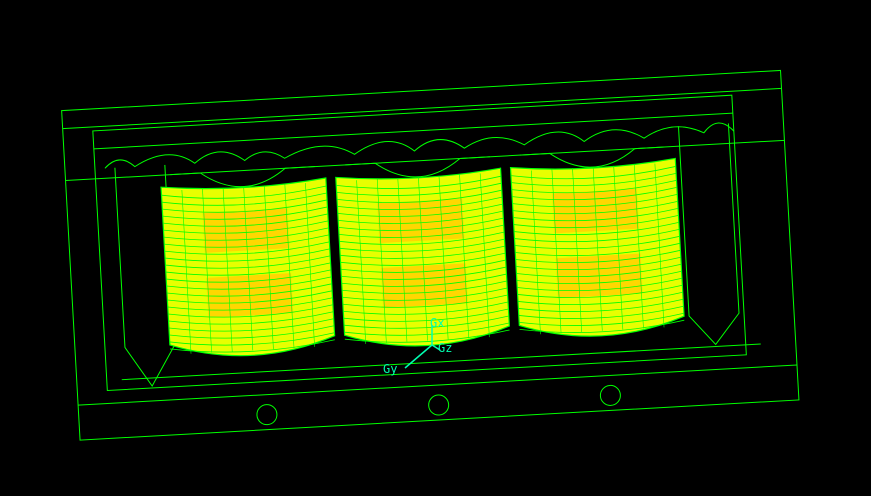  Describe the element at coordinates (708, 234) in the screenshot. I see `right-clamp` at that location.